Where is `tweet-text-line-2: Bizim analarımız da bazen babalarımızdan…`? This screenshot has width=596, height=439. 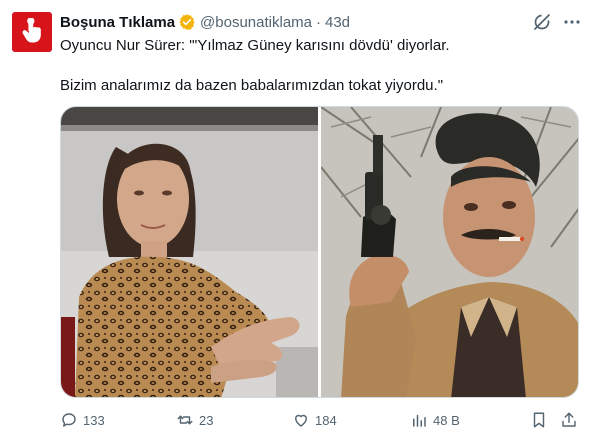
tweet-text-line-2: Bizim analarımız da bazen babalarımızdan… is located at coordinates (252, 85).